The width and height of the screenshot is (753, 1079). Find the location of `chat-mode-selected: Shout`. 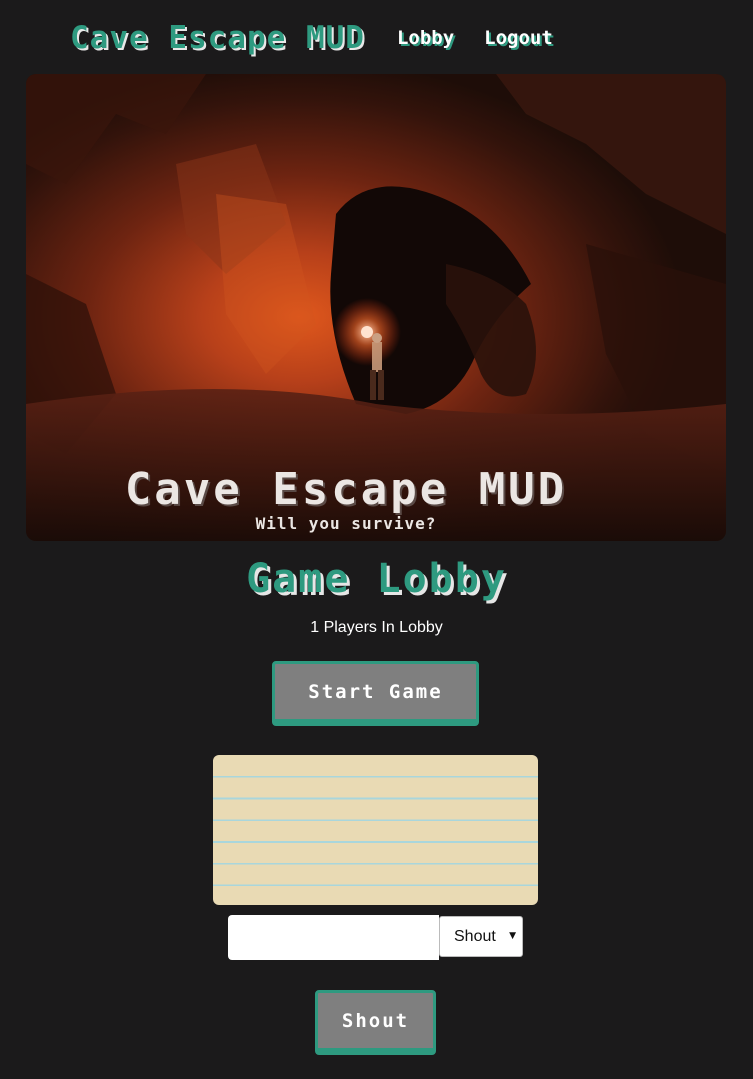

chat-mode-selected: Shout is located at coordinates (475, 936).